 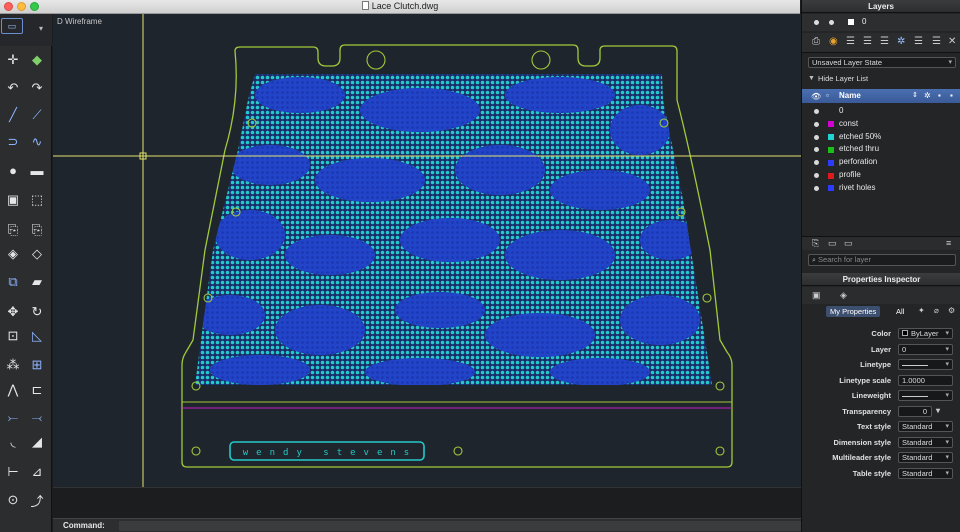 I want to click on dimension-style-select: Standard ▾, so click(x=925, y=442).